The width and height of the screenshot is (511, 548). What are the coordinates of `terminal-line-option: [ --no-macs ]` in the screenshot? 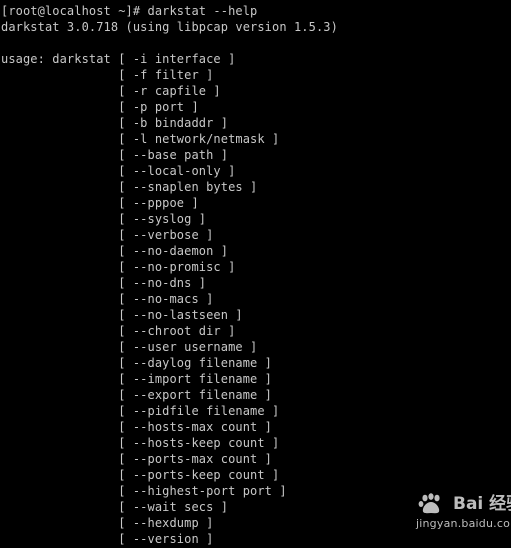 It's located at (107, 299).